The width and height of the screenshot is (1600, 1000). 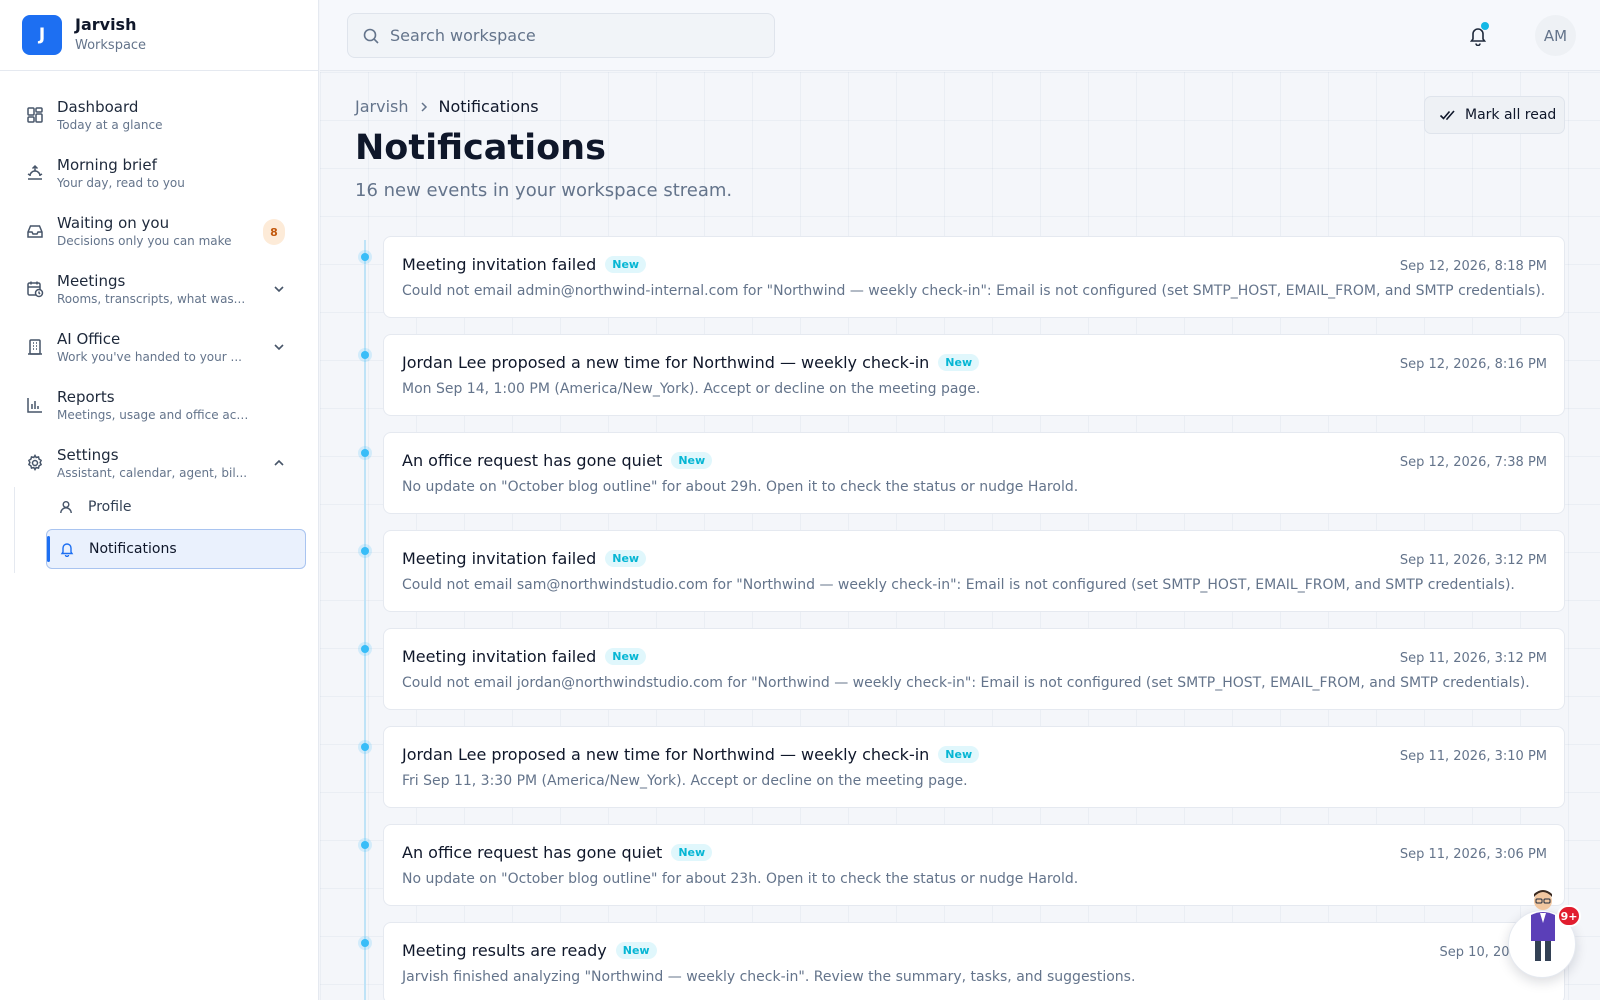 I want to click on sidebar-item-label: Waiting on you, so click(x=113, y=222).